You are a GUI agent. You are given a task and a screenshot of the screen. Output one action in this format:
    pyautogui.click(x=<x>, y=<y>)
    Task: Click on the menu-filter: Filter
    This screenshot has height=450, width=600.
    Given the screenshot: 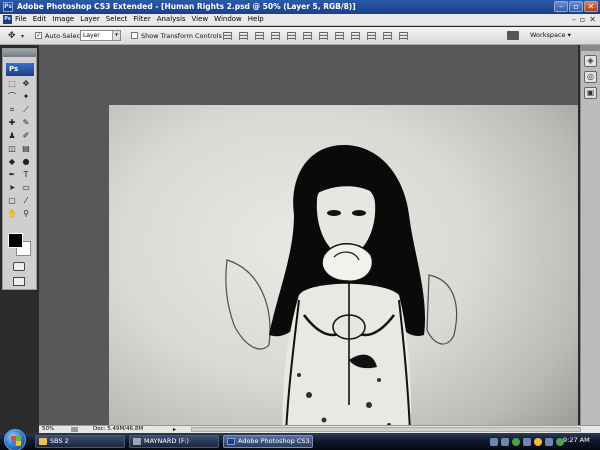 What is the action you would take?
    pyautogui.click(x=141, y=19)
    